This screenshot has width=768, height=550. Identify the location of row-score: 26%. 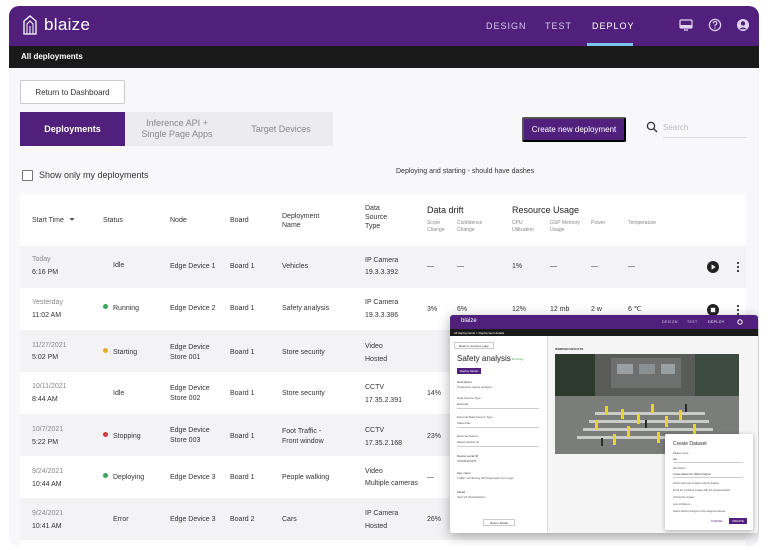
(434, 519).